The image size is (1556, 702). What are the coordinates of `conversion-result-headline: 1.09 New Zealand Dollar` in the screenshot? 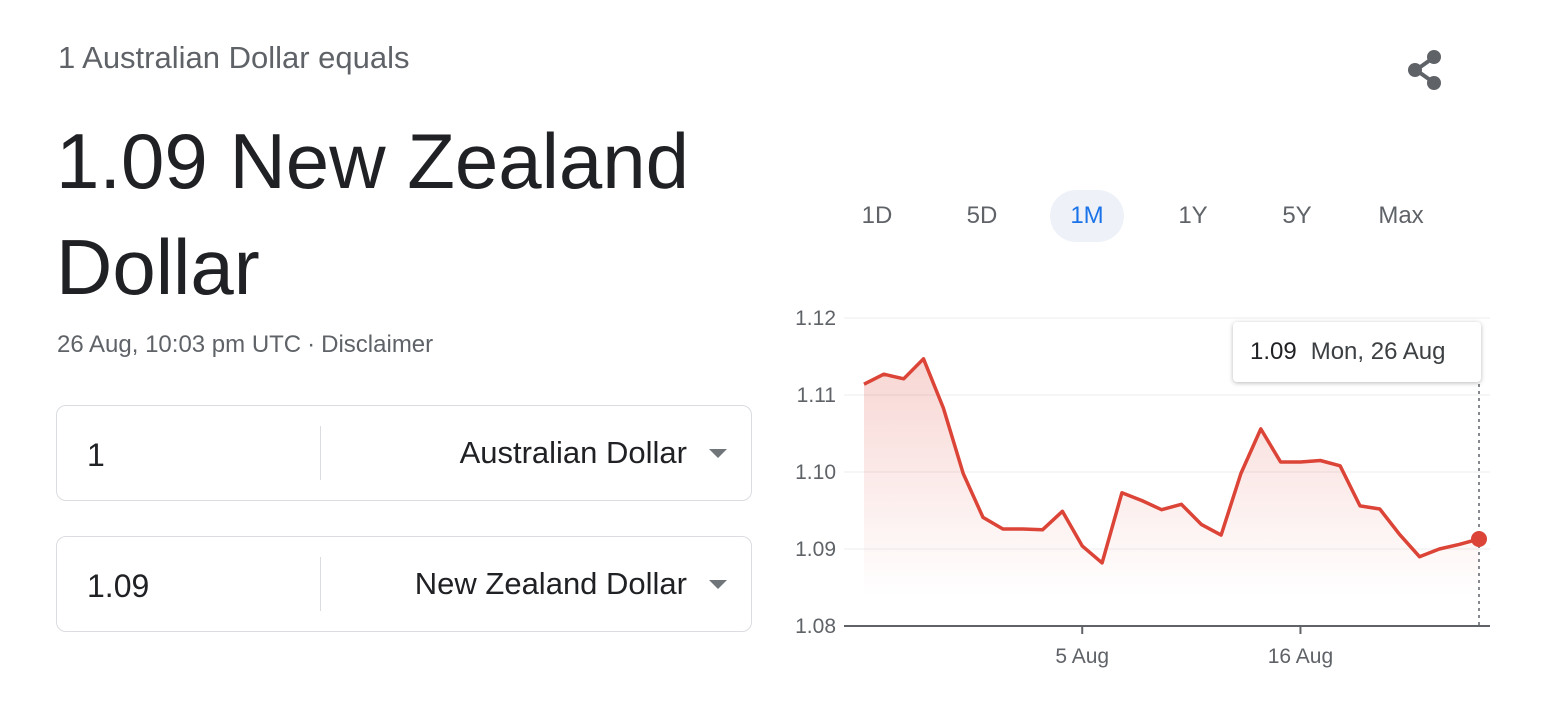 It's located at (373, 214).